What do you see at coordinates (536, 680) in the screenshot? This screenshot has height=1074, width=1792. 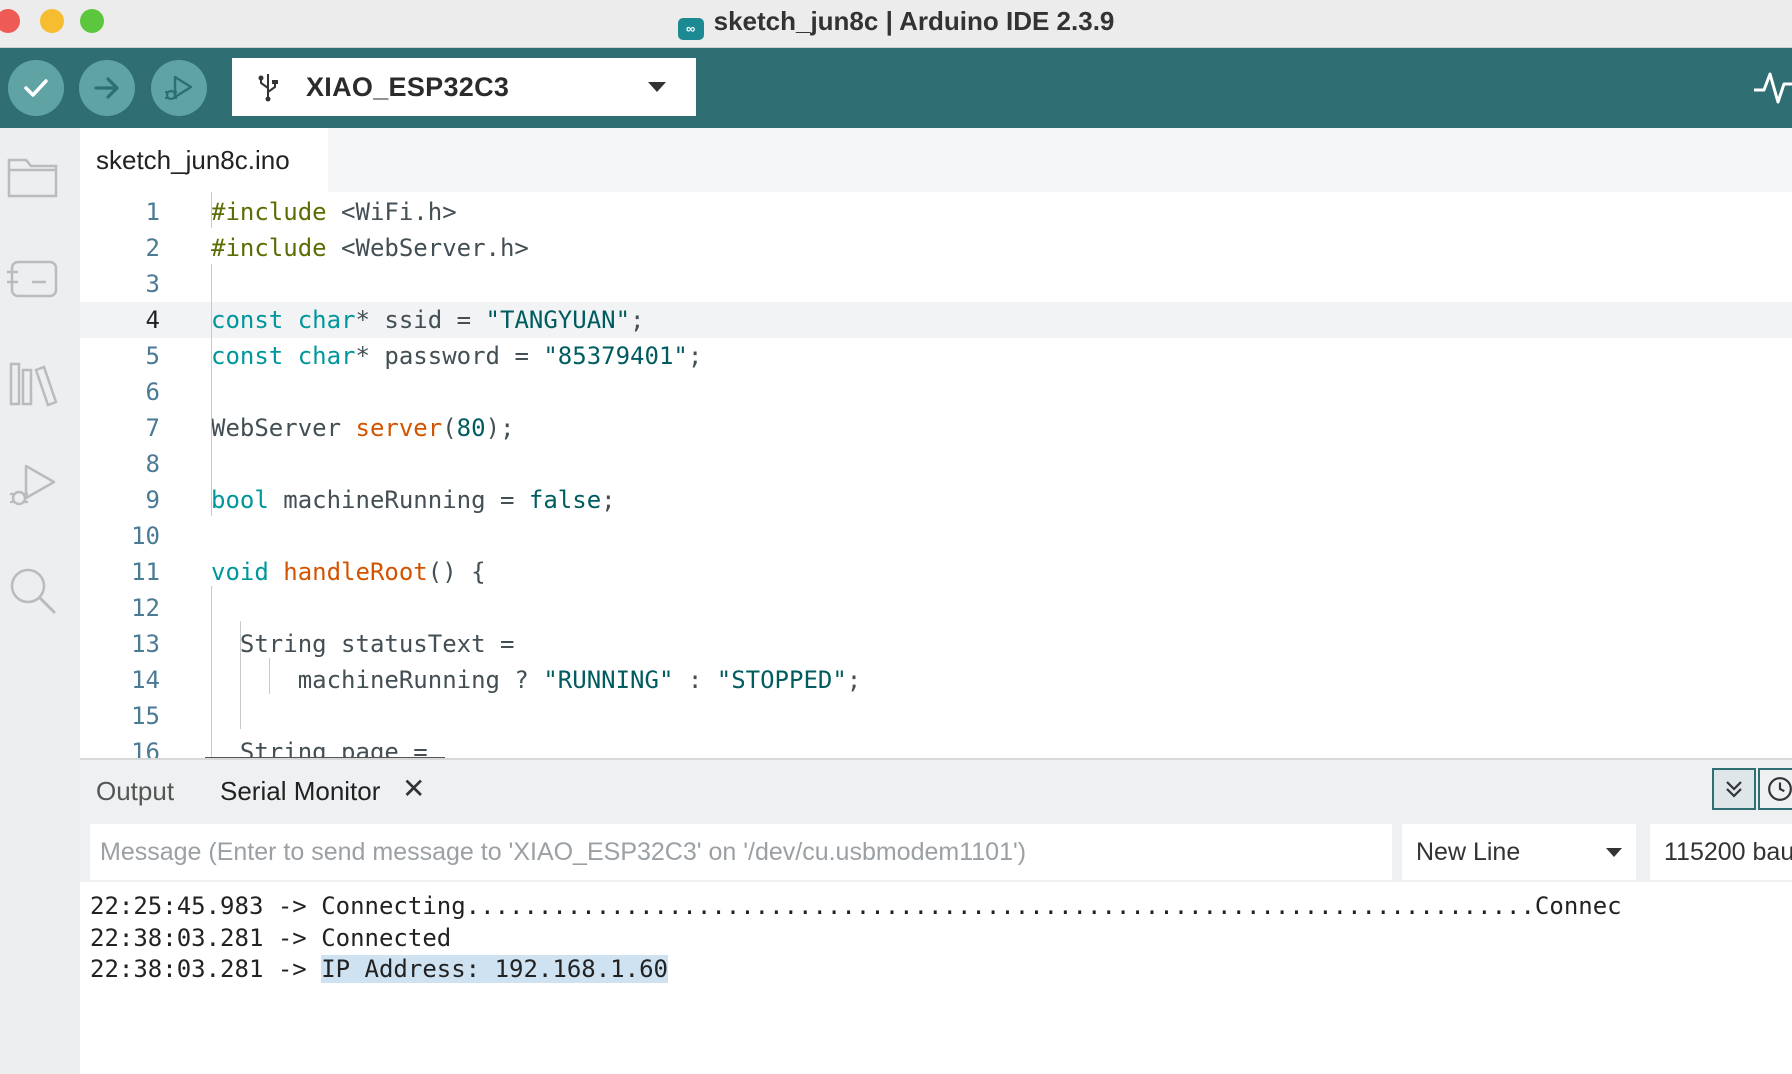 I see `code-text: machineRunning ? "RUNNING" : "STOPPED";` at bounding box center [536, 680].